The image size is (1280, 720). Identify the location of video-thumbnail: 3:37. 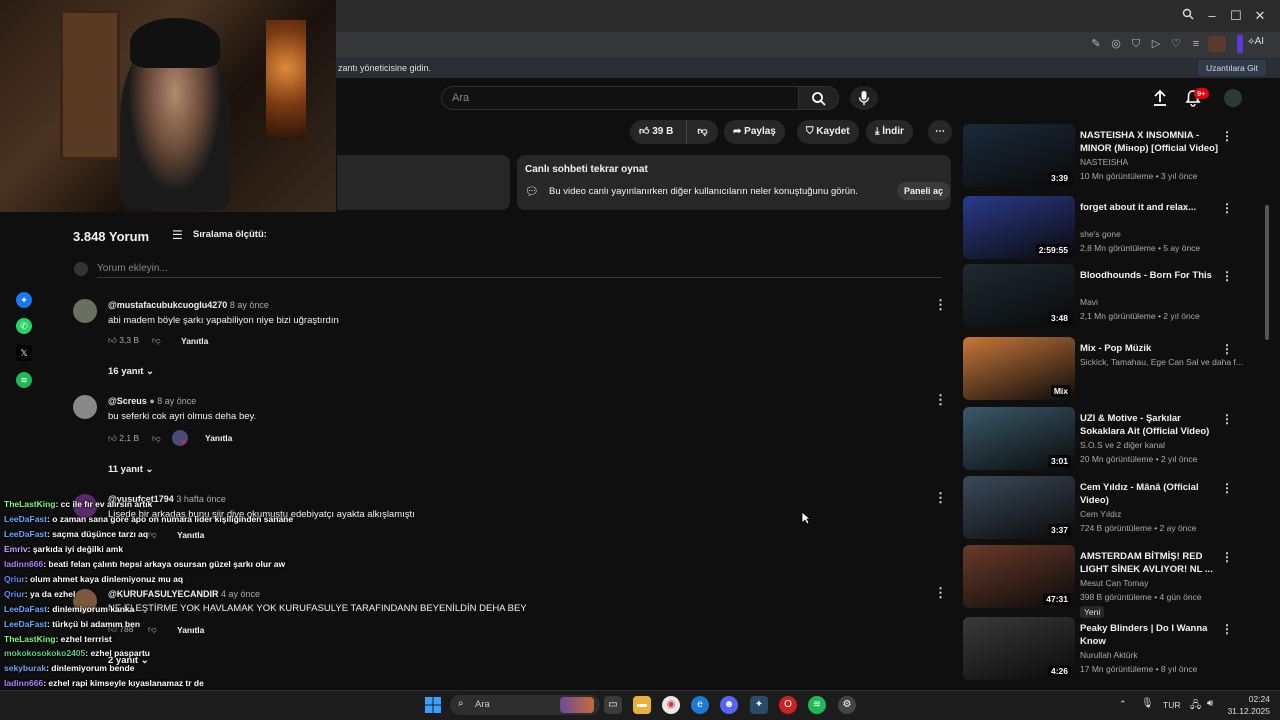
(1019, 507).